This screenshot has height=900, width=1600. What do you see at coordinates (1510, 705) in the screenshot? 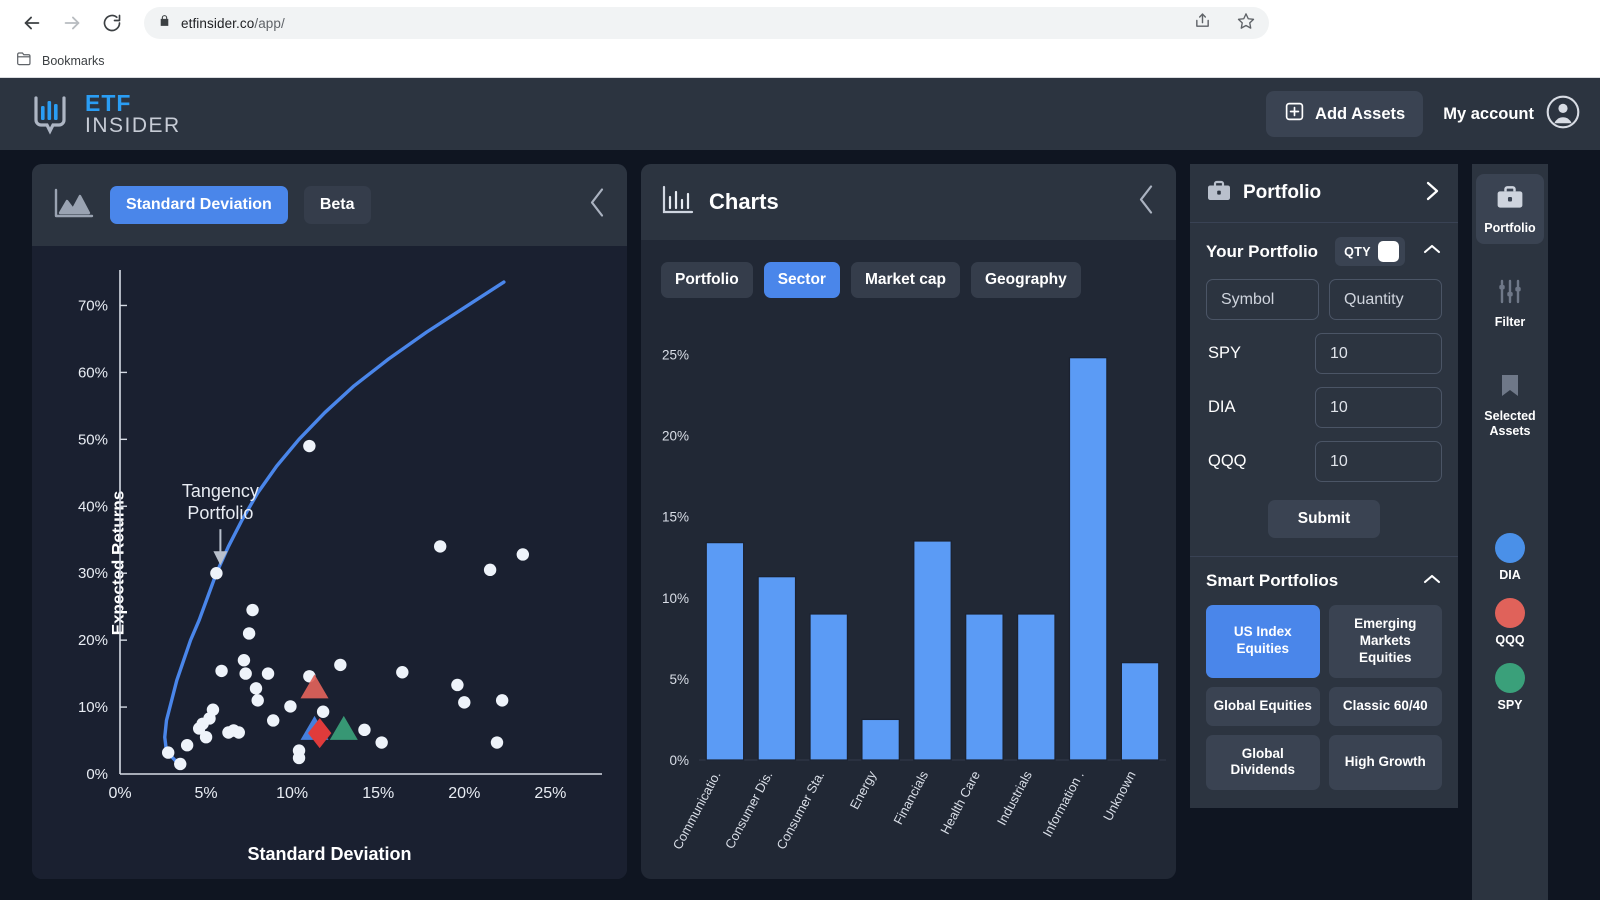
I see `legend-label-spy: SPY` at bounding box center [1510, 705].